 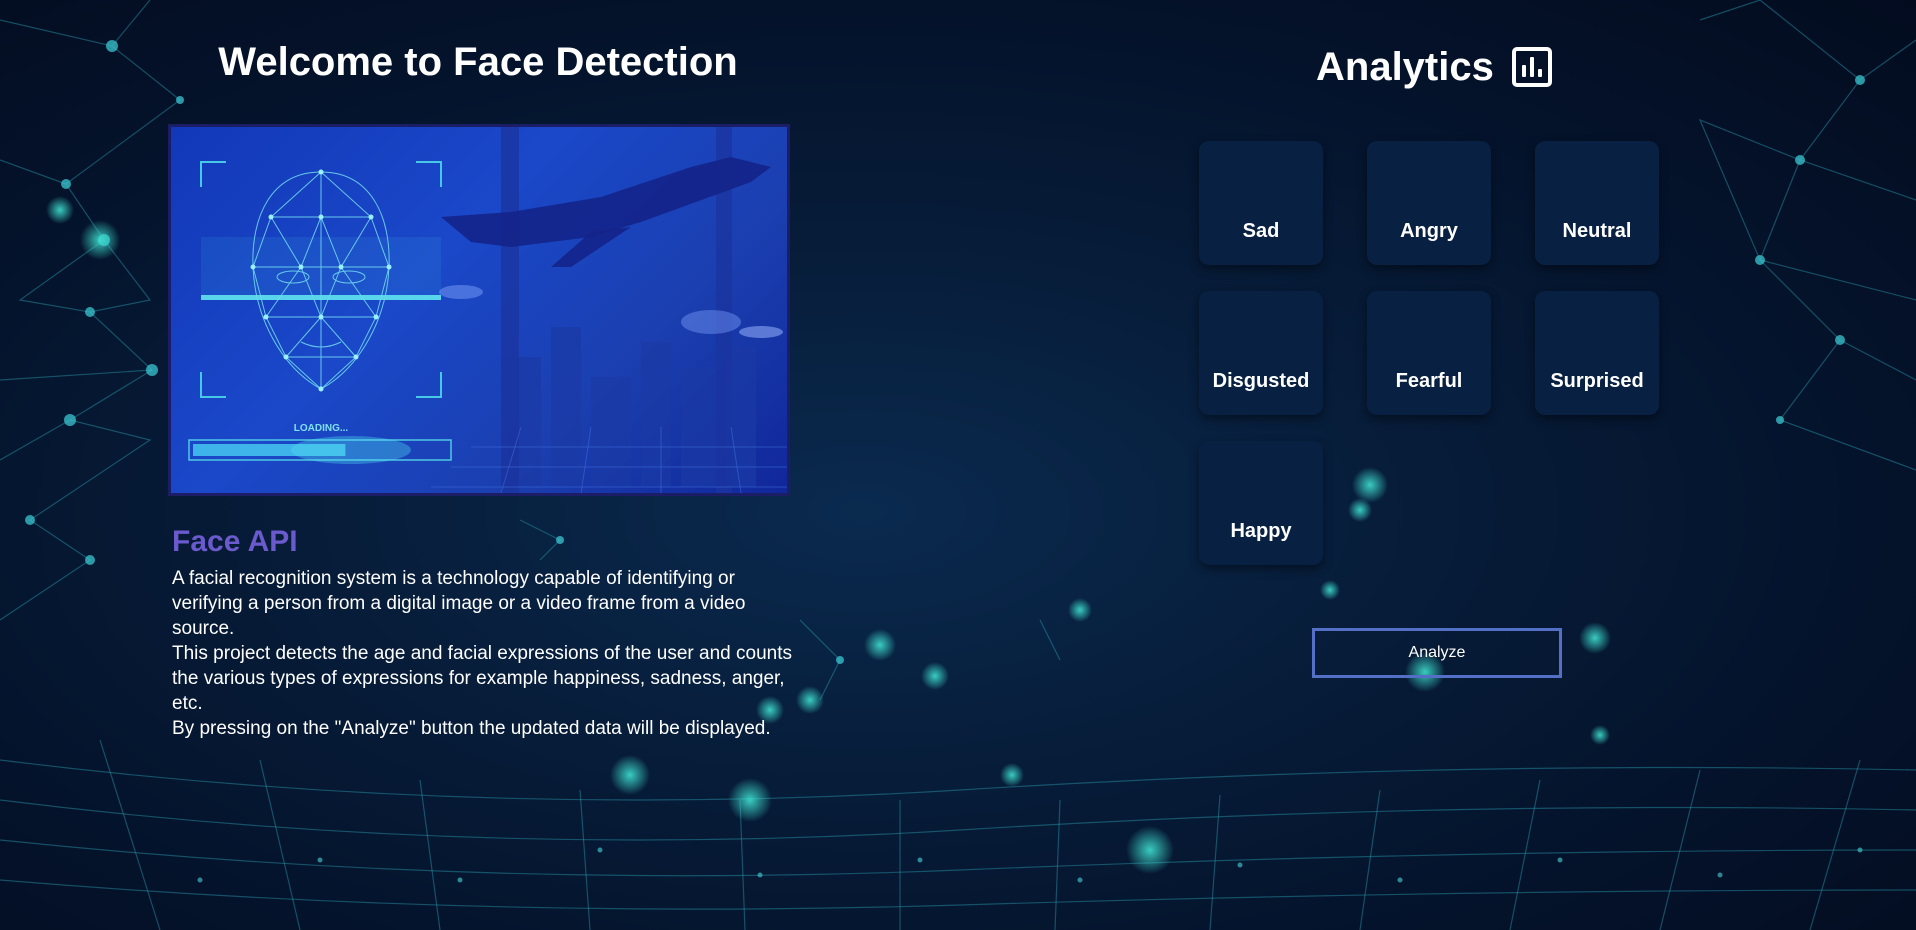 I want to click on face-api-title: Face API, so click(x=235, y=541).